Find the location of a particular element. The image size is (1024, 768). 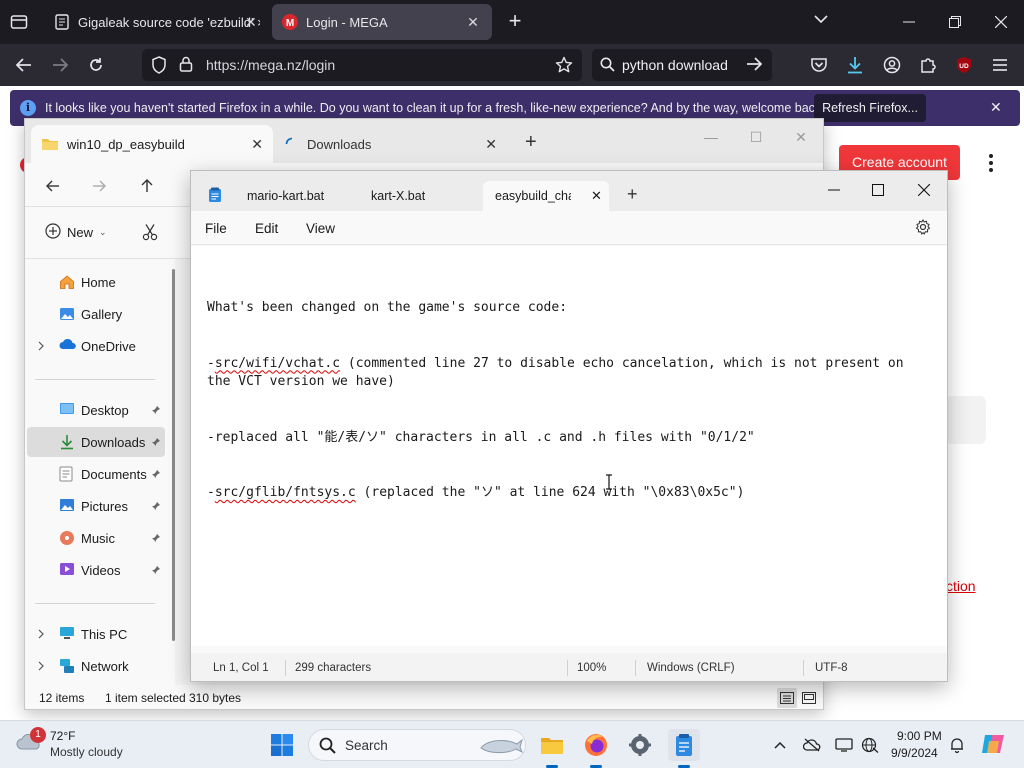

more-options-icon is located at coordinates (991, 164).